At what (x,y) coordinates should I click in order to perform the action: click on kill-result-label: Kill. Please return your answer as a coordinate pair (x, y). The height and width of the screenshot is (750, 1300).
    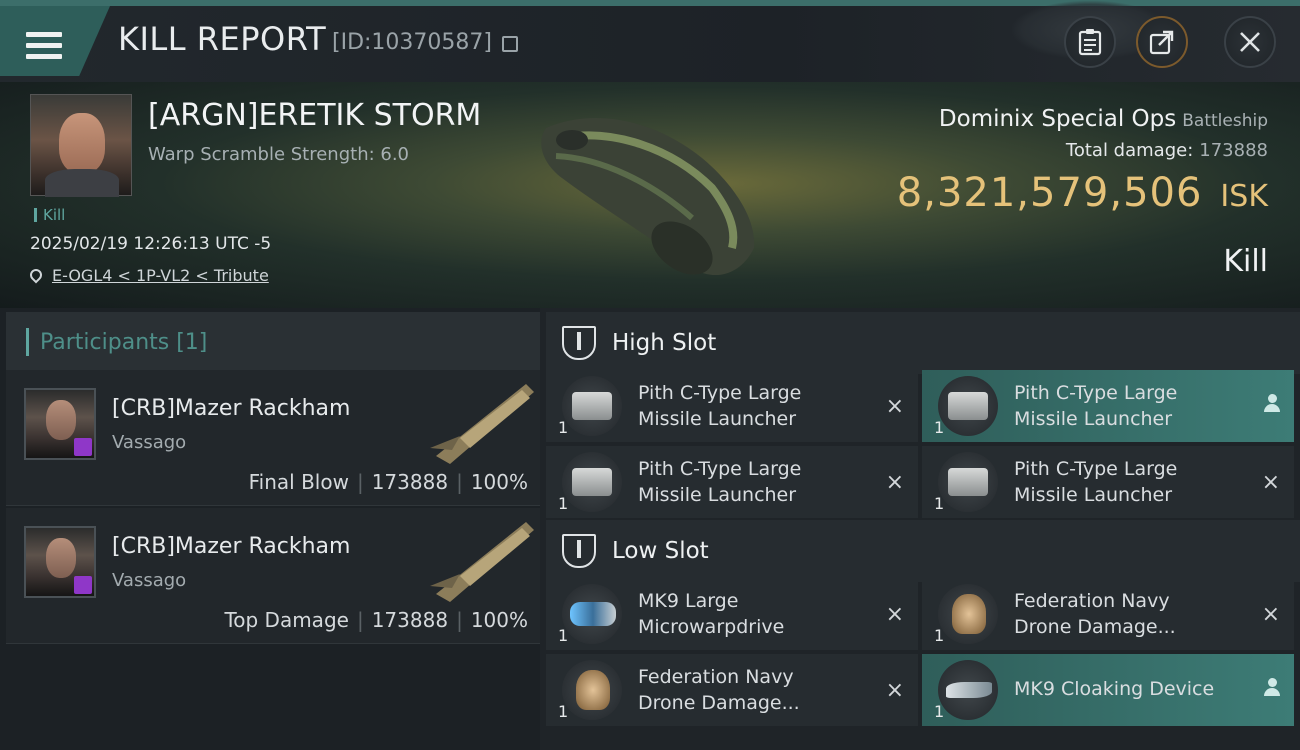
    Looking at the image, I should click on (1245, 261).